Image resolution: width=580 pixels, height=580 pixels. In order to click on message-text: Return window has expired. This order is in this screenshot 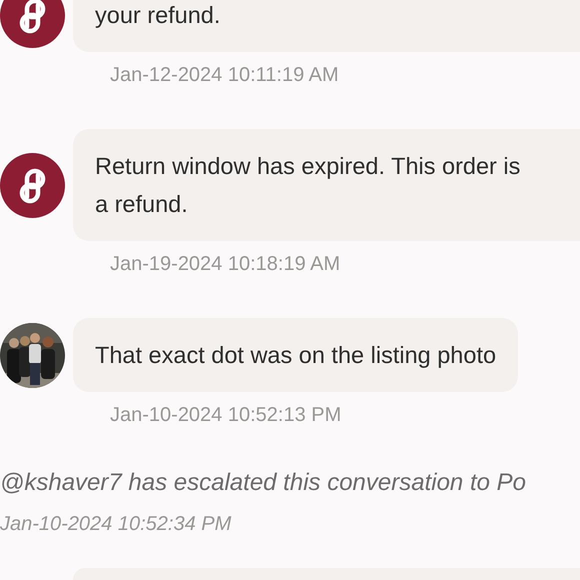, I will do `click(307, 166)`.